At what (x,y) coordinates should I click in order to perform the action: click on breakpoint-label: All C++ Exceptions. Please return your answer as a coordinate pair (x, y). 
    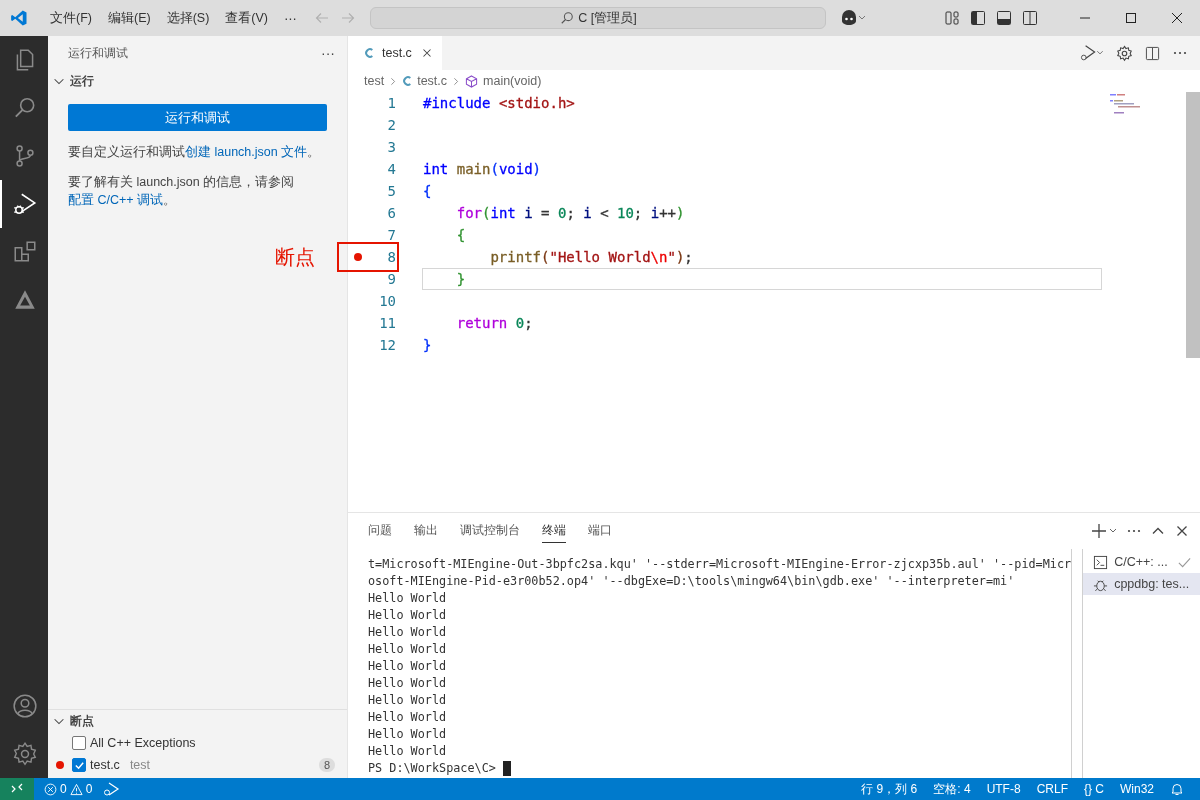
    Looking at the image, I should click on (143, 743).